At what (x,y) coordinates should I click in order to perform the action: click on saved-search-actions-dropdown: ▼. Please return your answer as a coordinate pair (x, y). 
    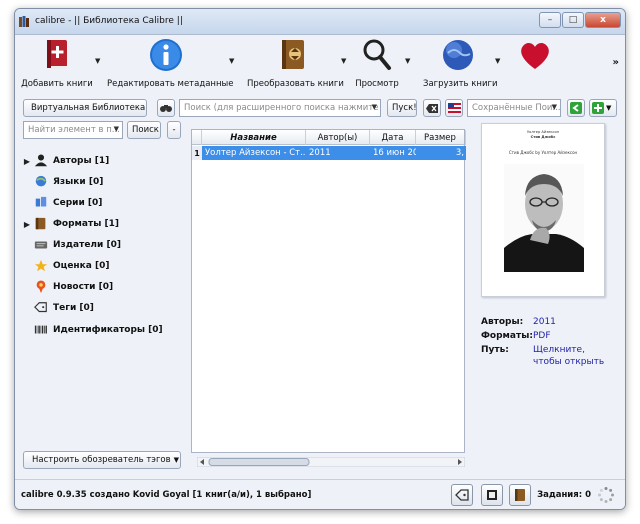
    Looking at the image, I should click on (608, 108).